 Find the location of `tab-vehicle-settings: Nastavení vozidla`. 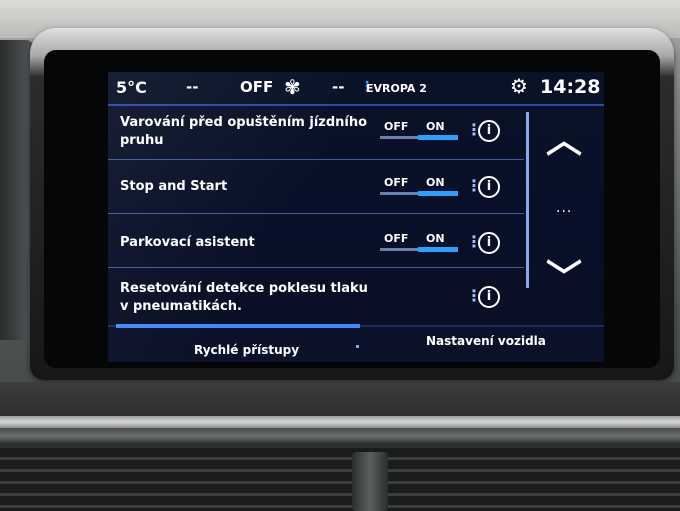

tab-vehicle-settings: Nastavení vozidla is located at coordinates (486, 341).